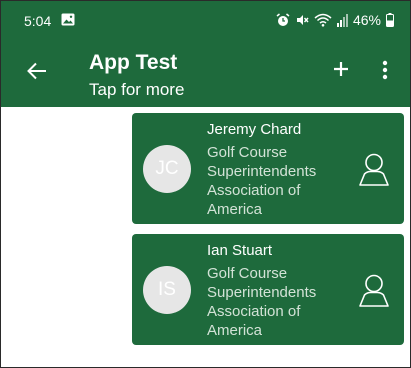 The image size is (411, 368). What do you see at coordinates (254, 129) in the screenshot?
I see `contact-name: Jeremy Chard` at bounding box center [254, 129].